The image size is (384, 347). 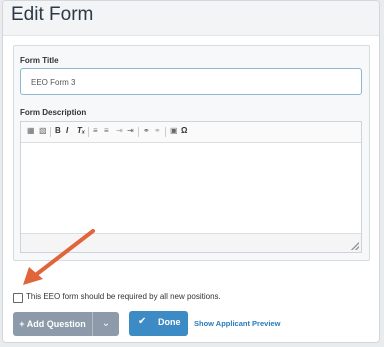 What do you see at coordinates (106, 324) in the screenshot?
I see `chevron-down-icon: ⌄` at bounding box center [106, 324].